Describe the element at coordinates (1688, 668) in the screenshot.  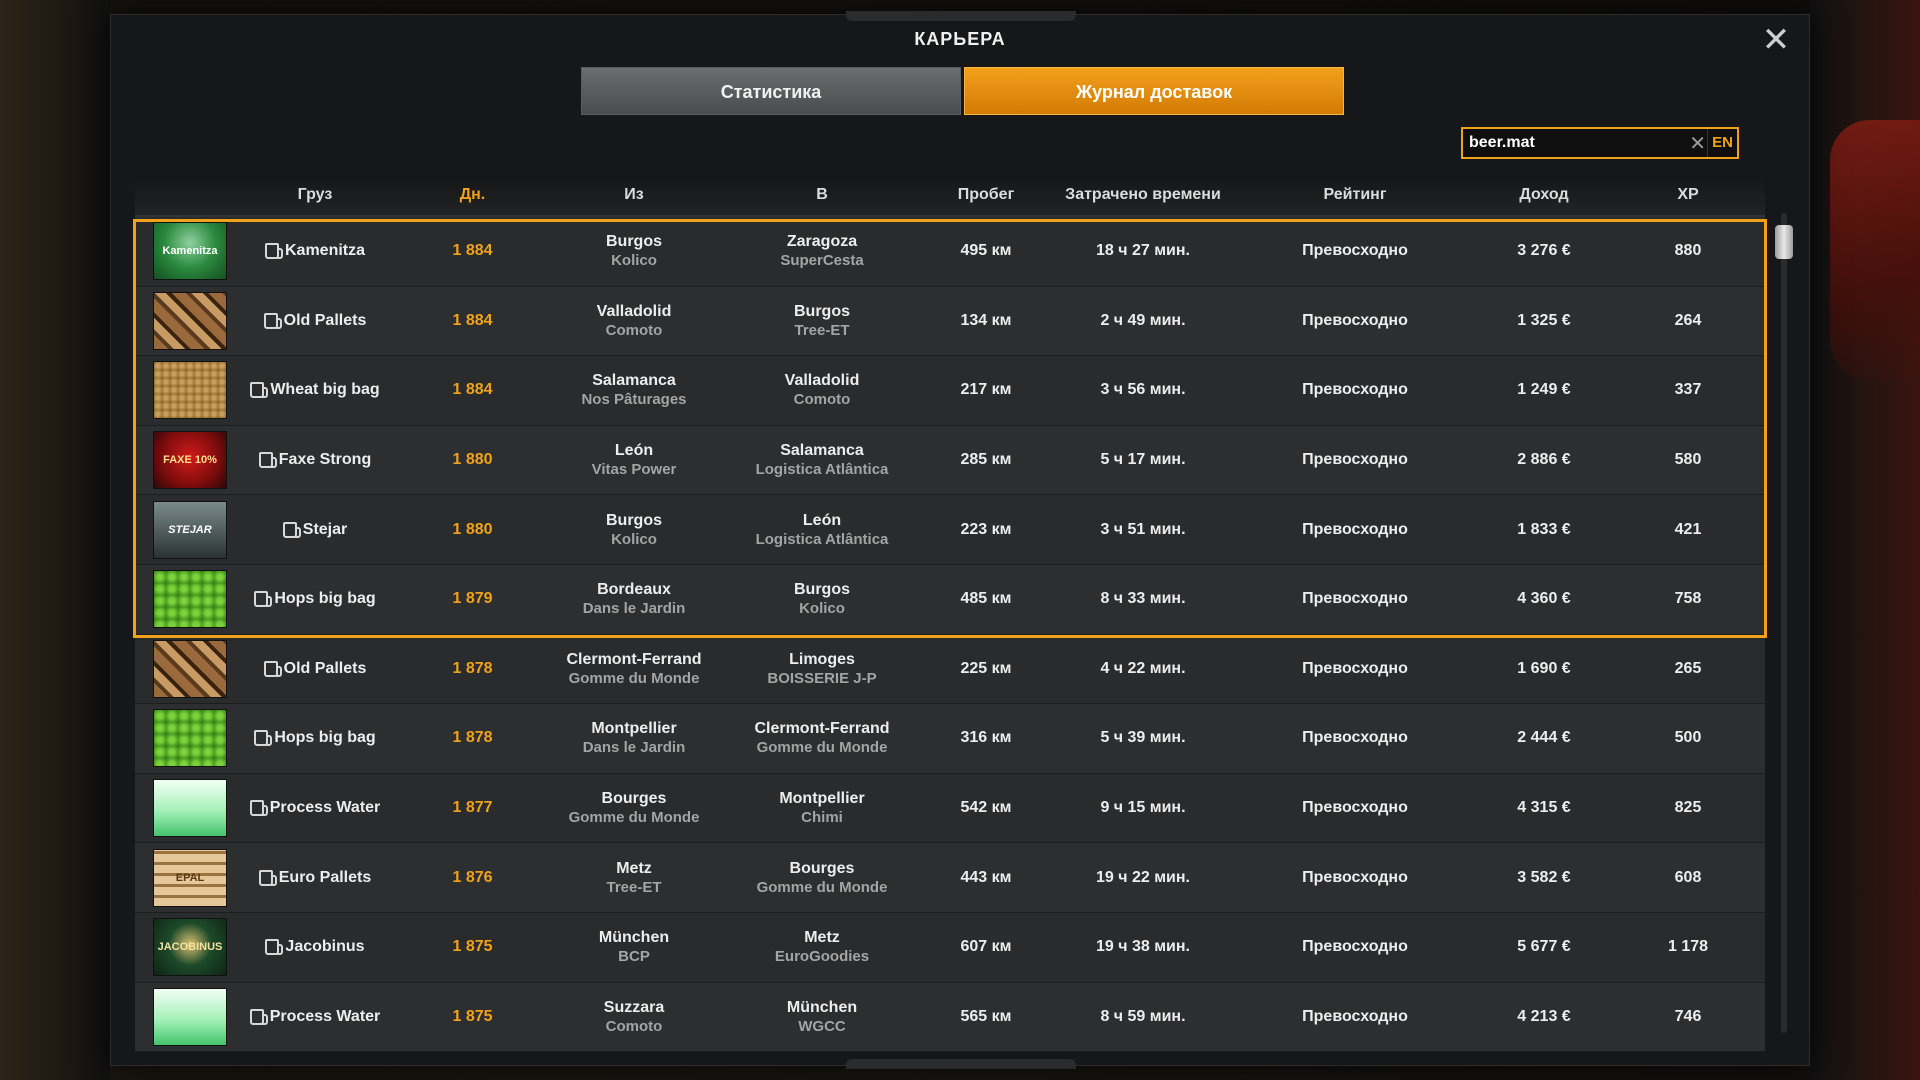
I see `xp-value: 265` at that location.